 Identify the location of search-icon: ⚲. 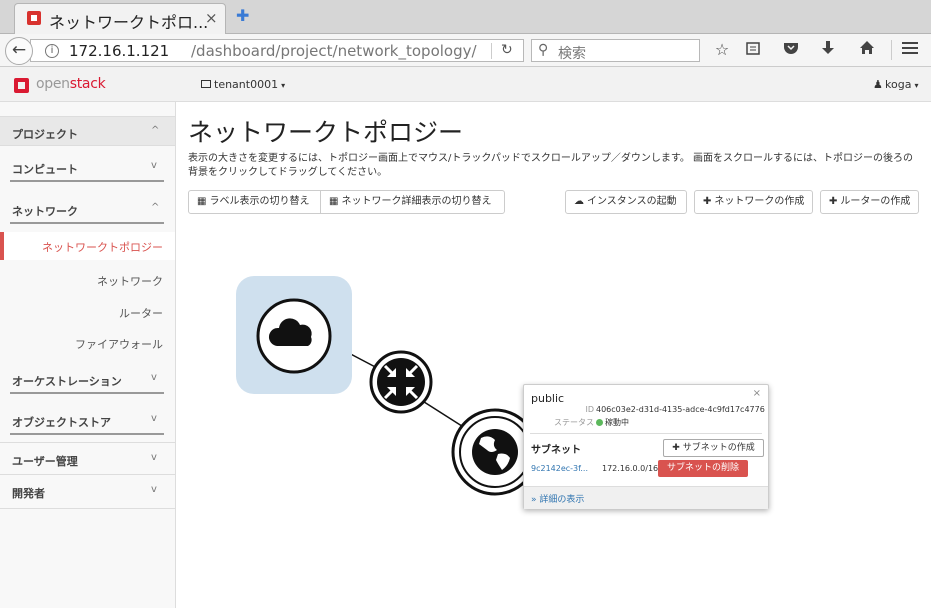
(543, 50).